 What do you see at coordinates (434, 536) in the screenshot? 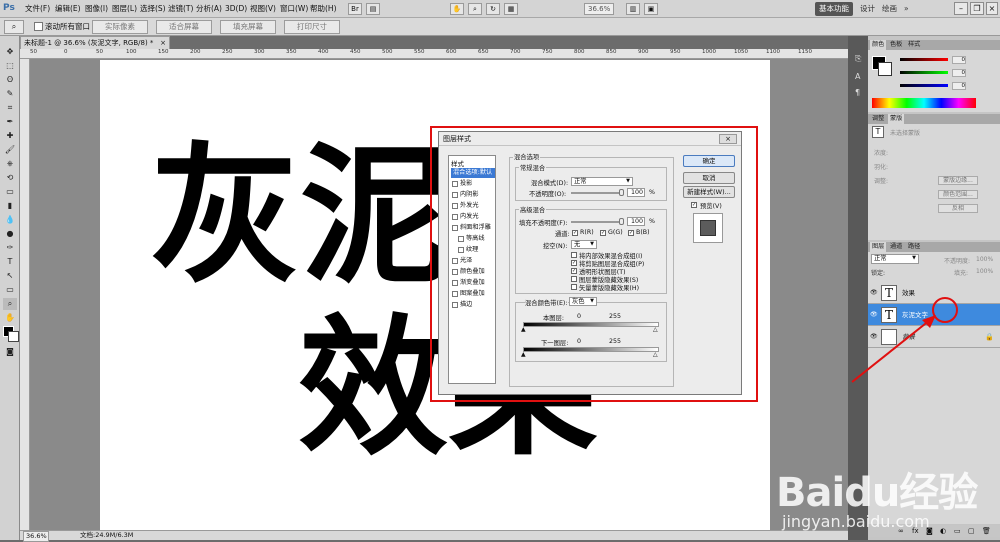
I see `status-bar: 36.6% 文档:24.9M/6.3M` at bounding box center [434, 536].